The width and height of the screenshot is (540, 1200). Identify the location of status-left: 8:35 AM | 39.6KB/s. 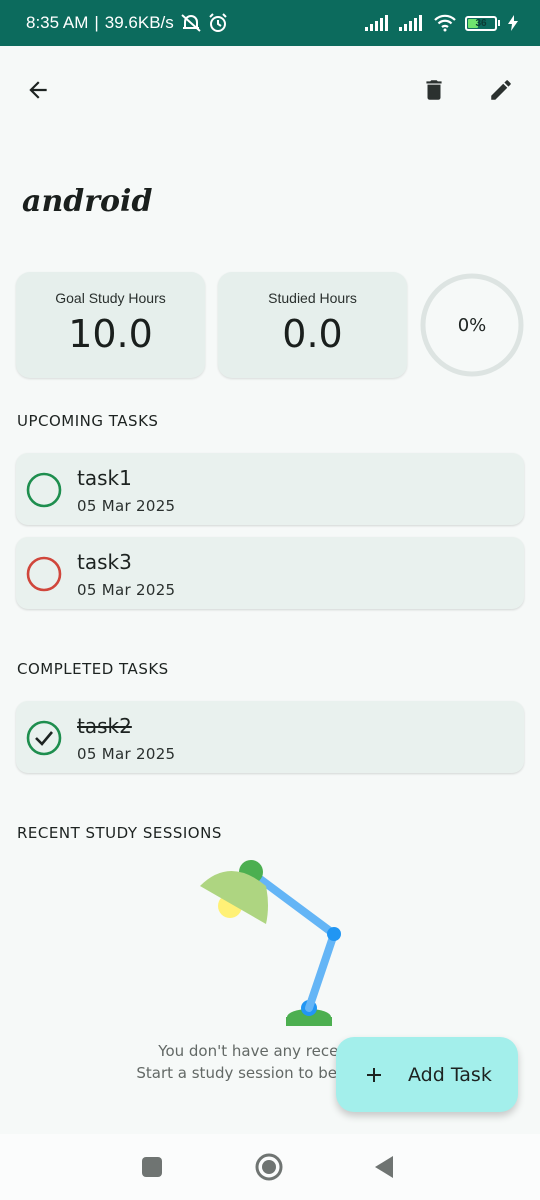
(127, 23).